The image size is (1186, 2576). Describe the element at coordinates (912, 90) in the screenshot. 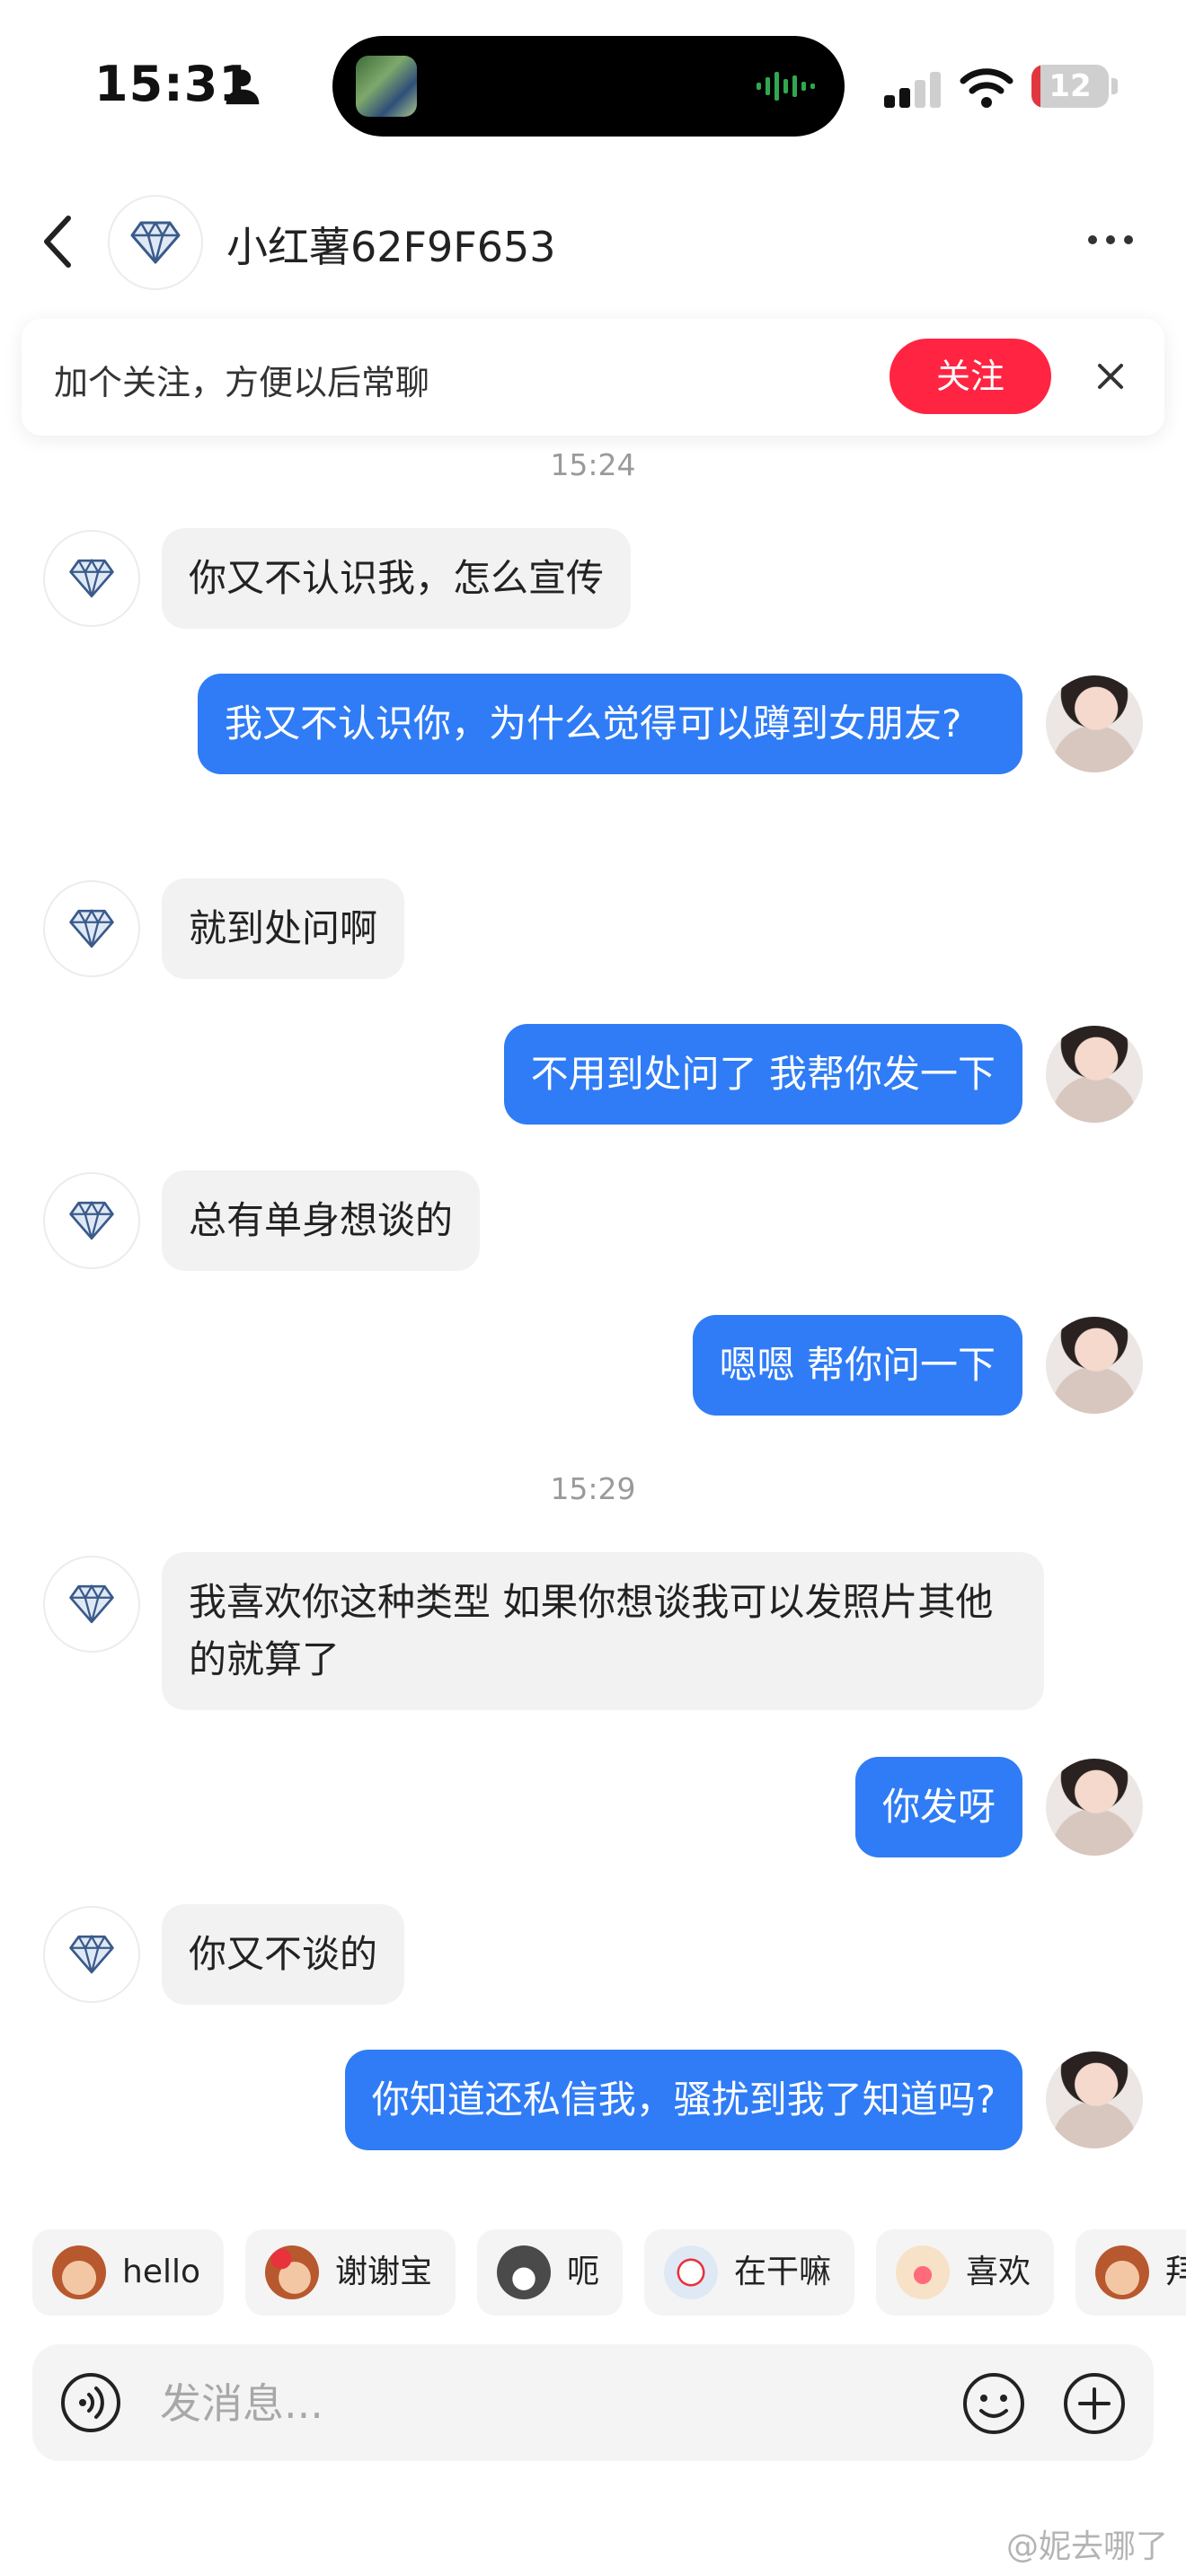

I see `cellular-signal-icon` at that location.